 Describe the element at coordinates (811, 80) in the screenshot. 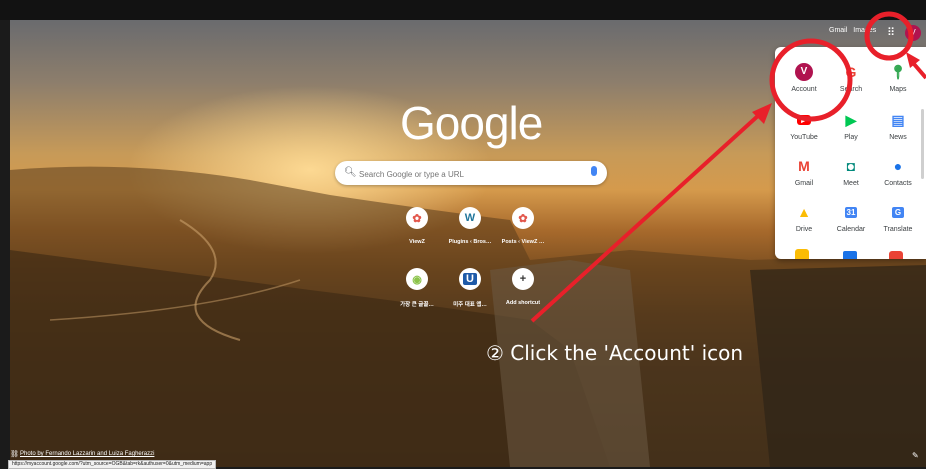

I see `highlight-circle-account` at that location.